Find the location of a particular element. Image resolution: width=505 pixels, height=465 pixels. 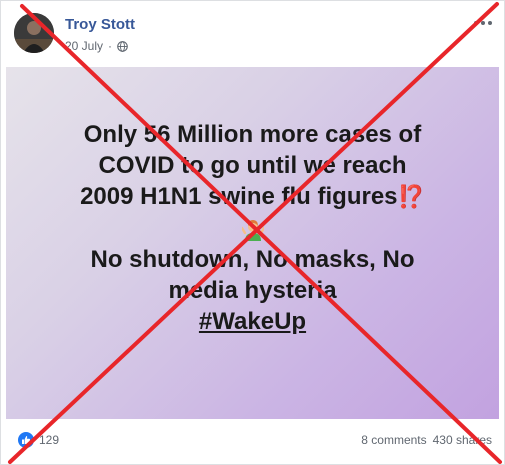

hashtag-line: #WakeUp is located at coordinates (252, 321).